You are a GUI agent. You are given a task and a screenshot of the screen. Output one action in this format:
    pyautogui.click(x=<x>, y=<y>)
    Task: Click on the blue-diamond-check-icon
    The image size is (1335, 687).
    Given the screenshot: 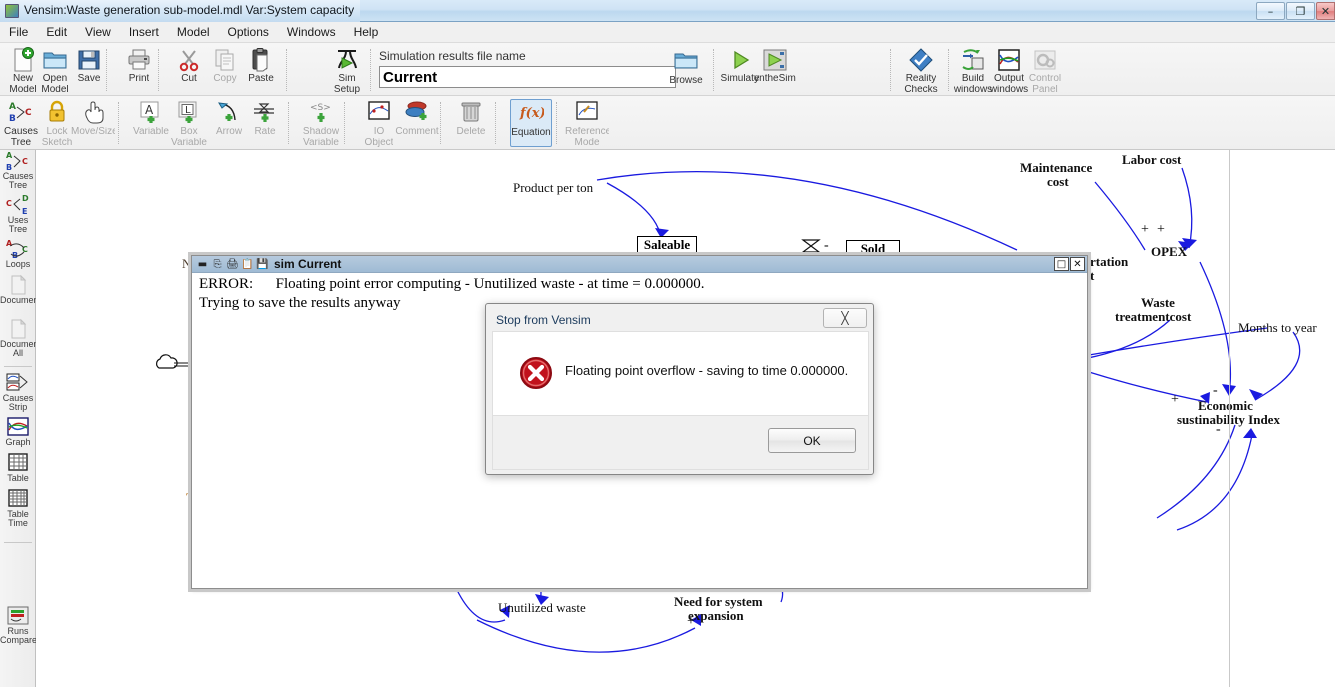 What is the action you would take?
    pyautogui.click(x=921, y=60)
    